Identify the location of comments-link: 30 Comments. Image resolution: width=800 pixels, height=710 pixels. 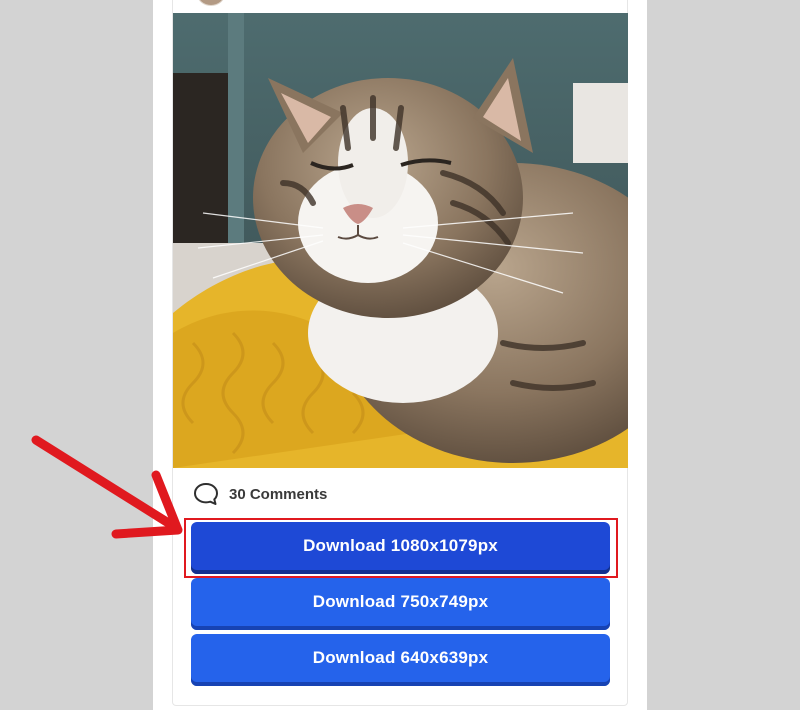
(260, 494).